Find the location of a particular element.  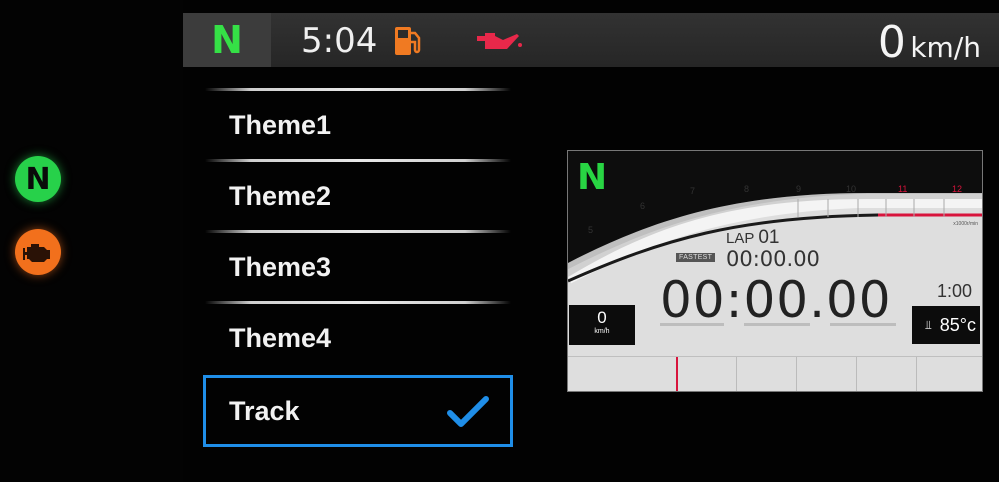

preview-speed-box: 0 km/h is located at coordinates (602, 325).